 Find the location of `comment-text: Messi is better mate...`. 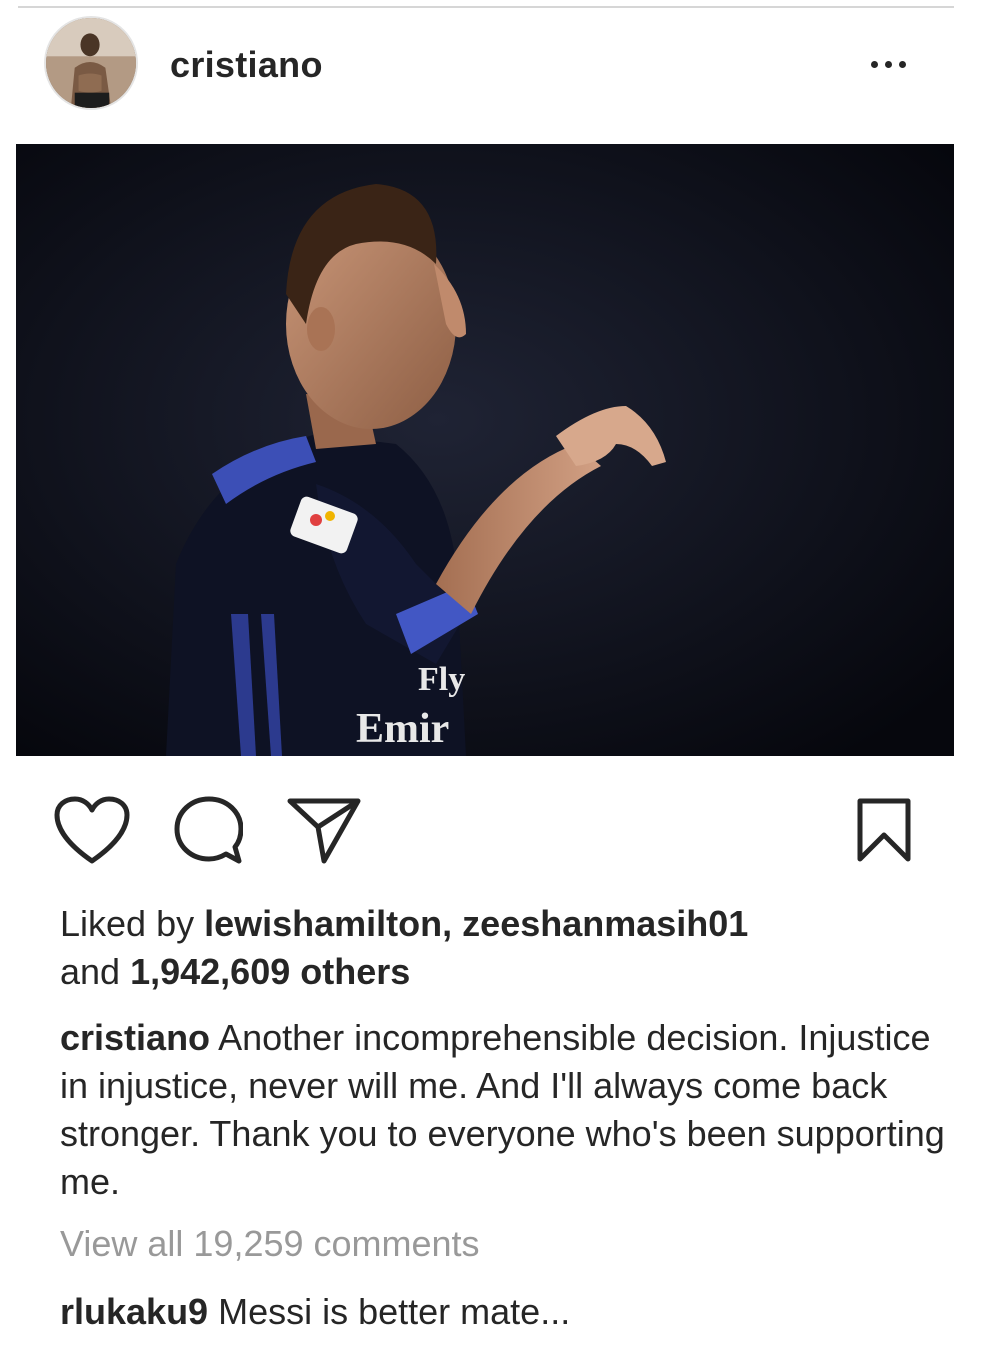

comment-text: Messi is better mate... is located at coordinates (394, 1311).